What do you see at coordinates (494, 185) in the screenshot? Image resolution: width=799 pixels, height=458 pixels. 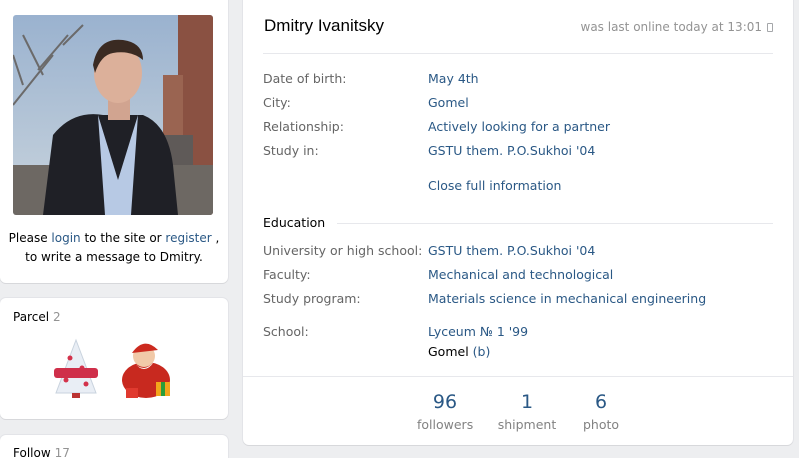 I see `close-full-info-link: Close full information` at bounding box center [494, 185].